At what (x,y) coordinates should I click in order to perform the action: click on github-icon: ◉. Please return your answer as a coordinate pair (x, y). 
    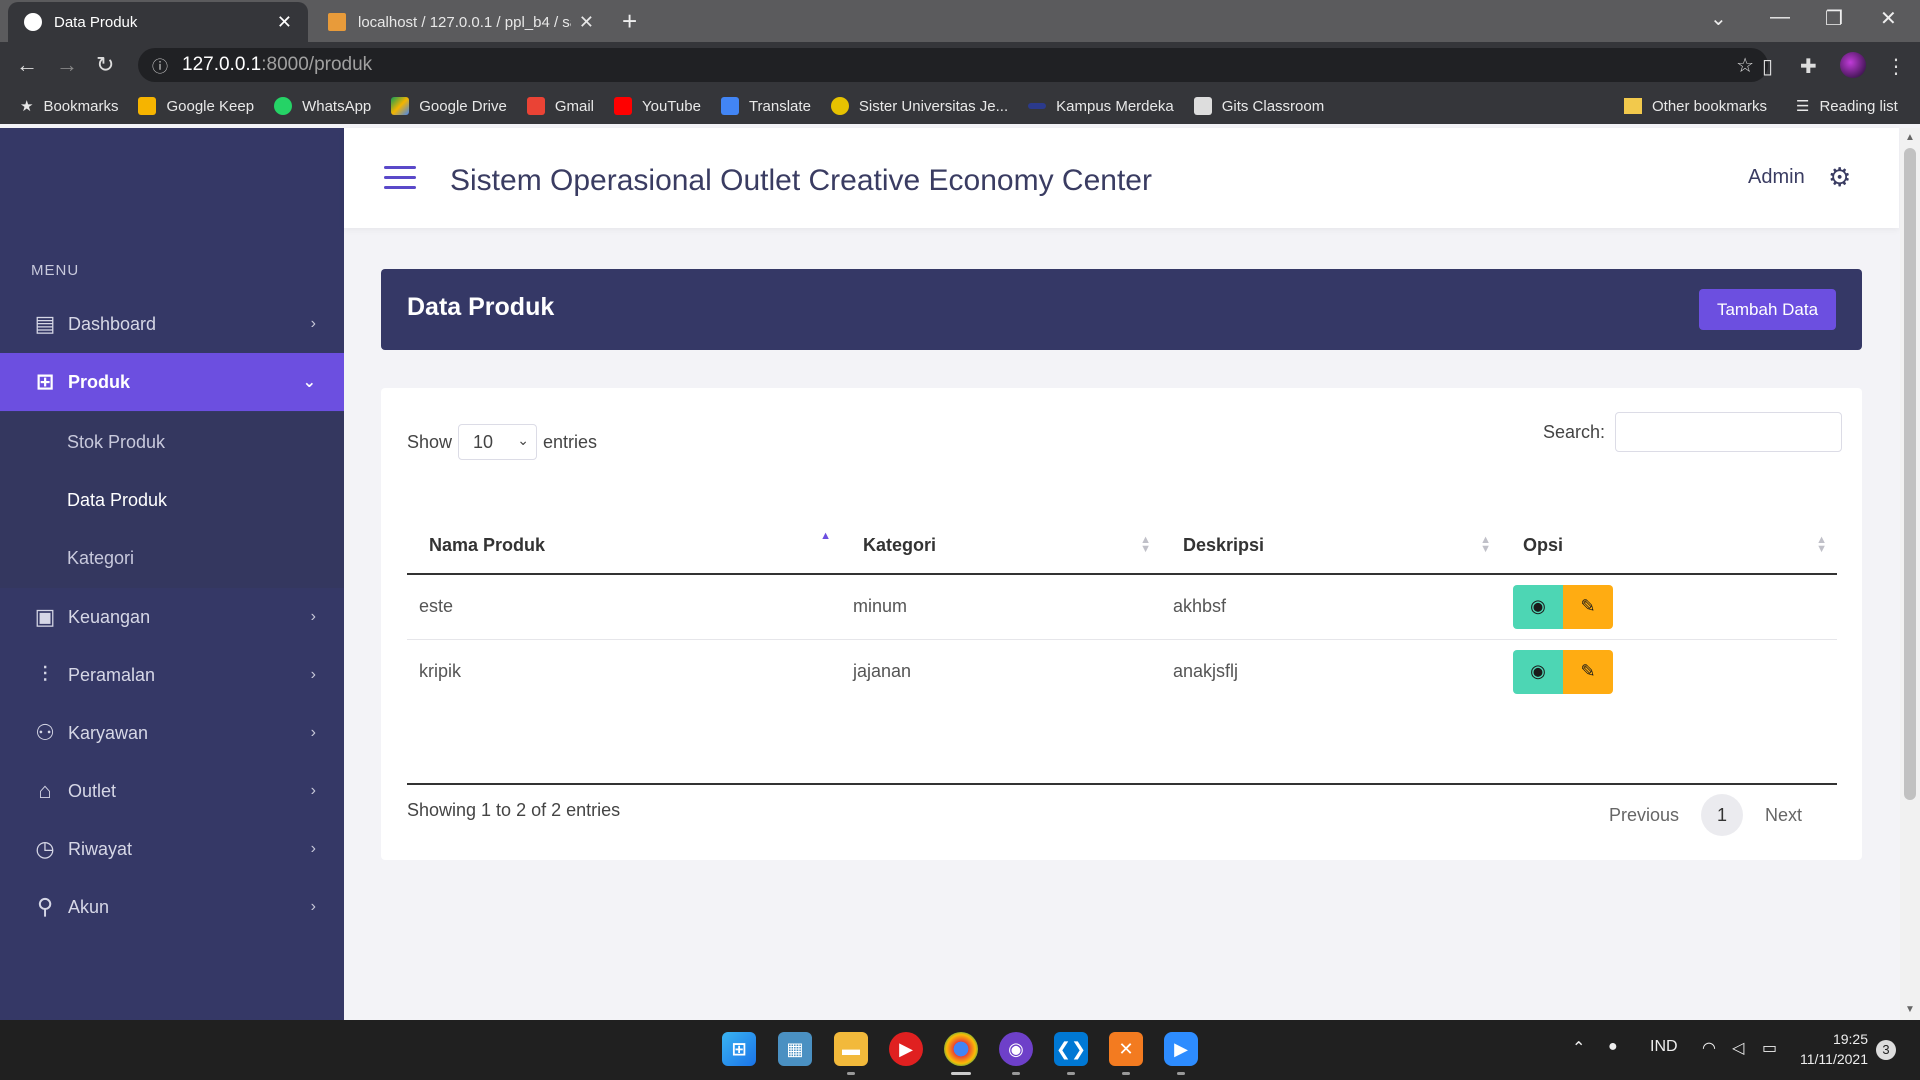
    Looking at the image, I should click on (1016, 1049).